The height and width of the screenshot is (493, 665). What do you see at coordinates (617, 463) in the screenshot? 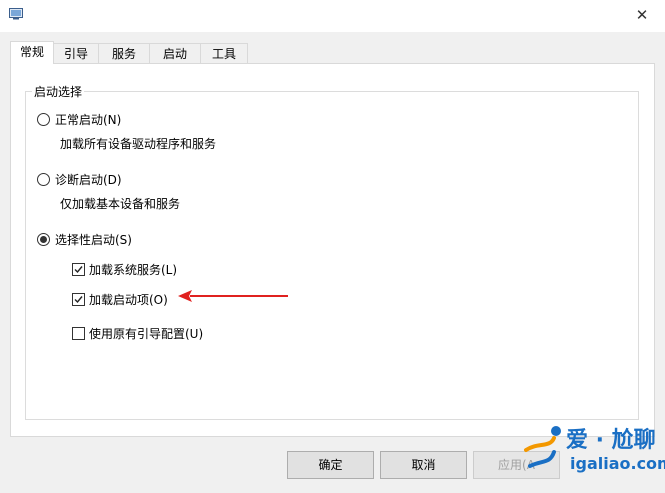
I see `watermark-url: igaliao.com` at bounding box center [617, 463].